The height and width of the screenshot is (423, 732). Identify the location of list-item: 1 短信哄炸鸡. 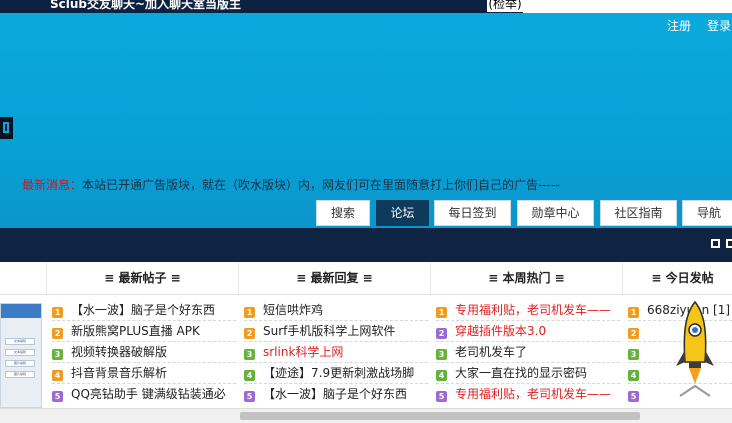
(336, 310).